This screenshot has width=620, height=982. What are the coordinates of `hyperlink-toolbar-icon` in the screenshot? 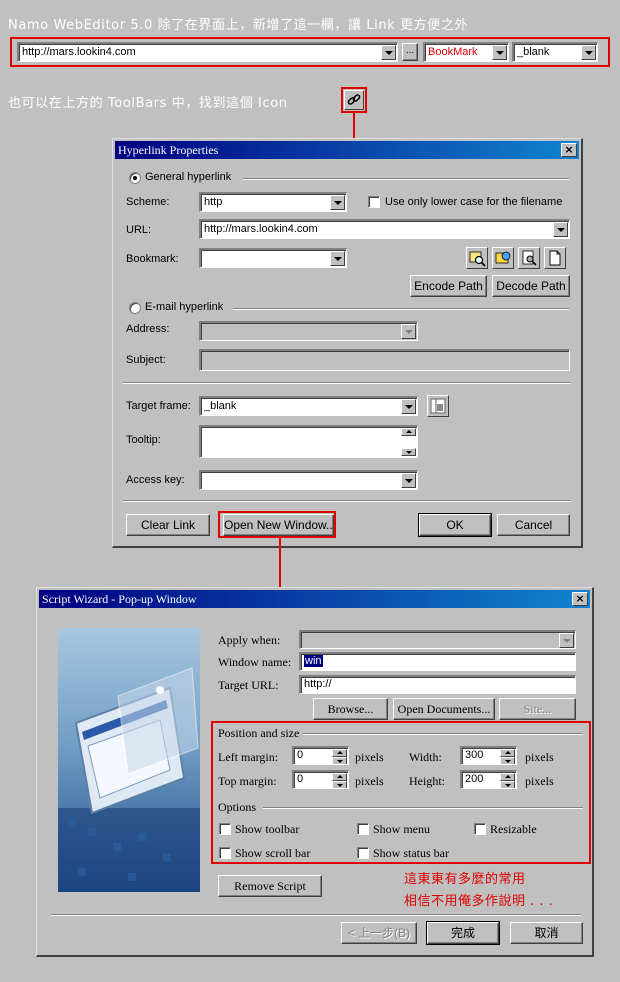 It's located at (354, 100).